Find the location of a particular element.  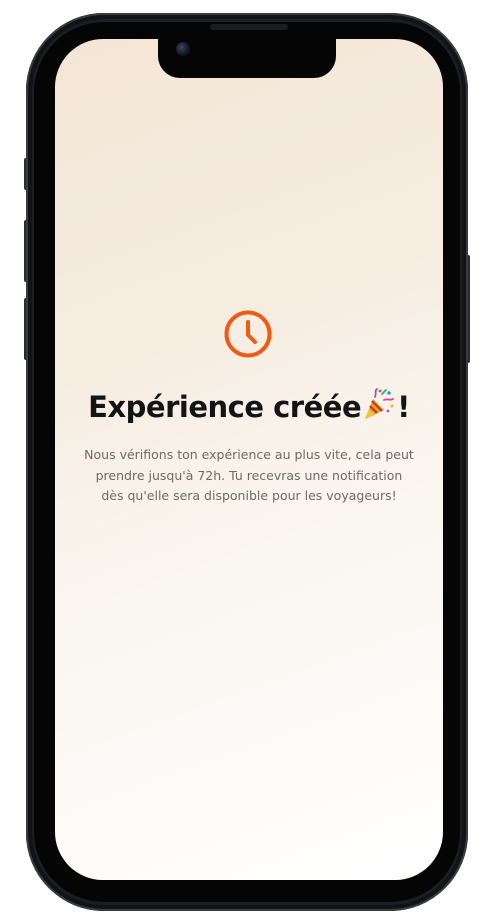

title-text: Expérience créée is located at coordinates (225, 407).